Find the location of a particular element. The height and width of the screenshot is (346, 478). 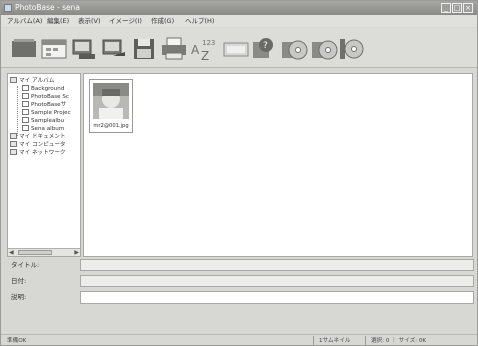

calendar-icon is located at coordinates (54, 49).